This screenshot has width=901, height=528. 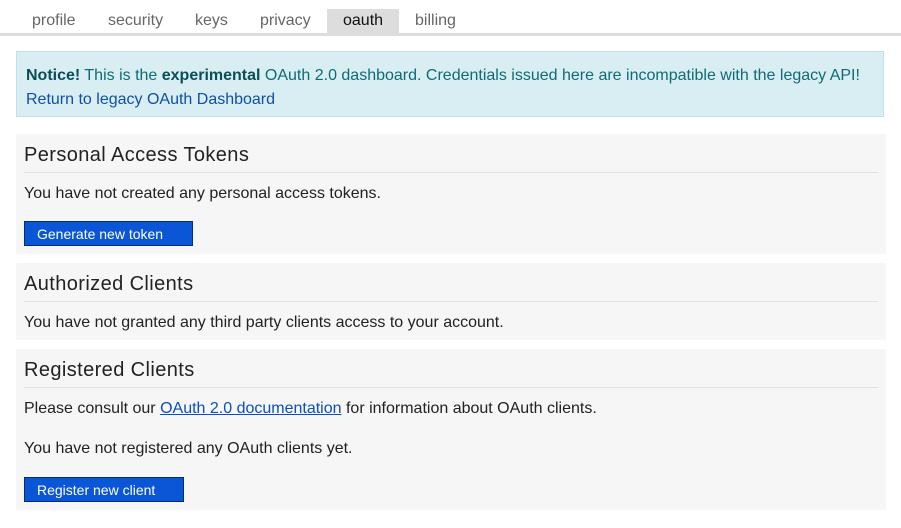 I want to click on register-client-button: Register new client, so click(x=104, y=489).